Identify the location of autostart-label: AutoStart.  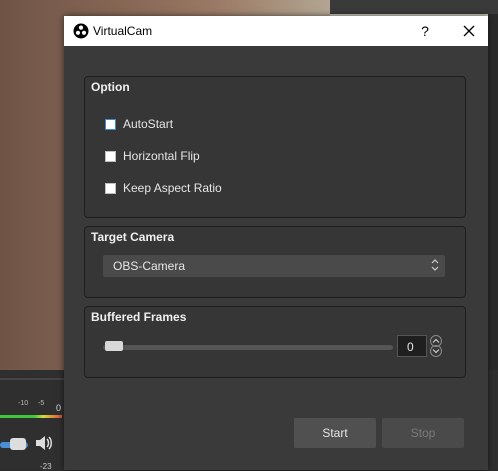
(148, 124).